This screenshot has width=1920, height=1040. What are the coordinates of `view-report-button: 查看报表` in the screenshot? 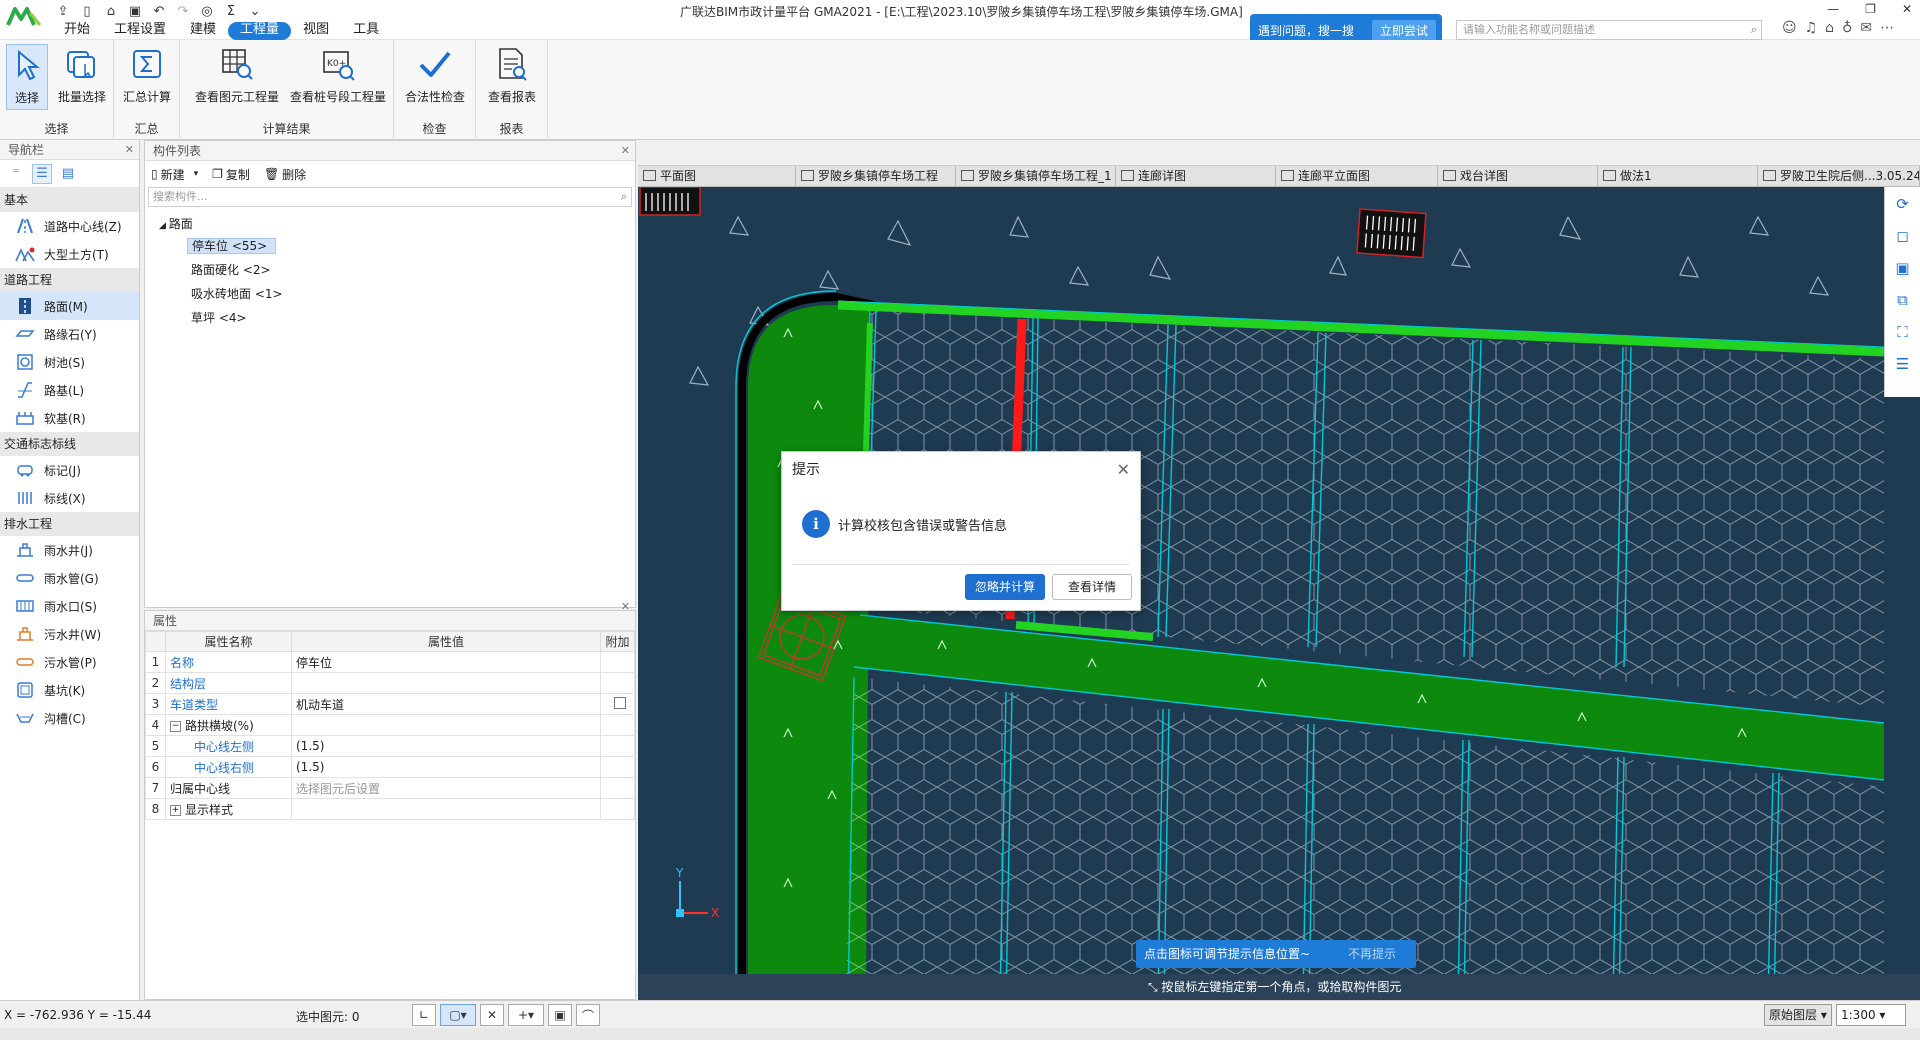 It's located at (512, 74).